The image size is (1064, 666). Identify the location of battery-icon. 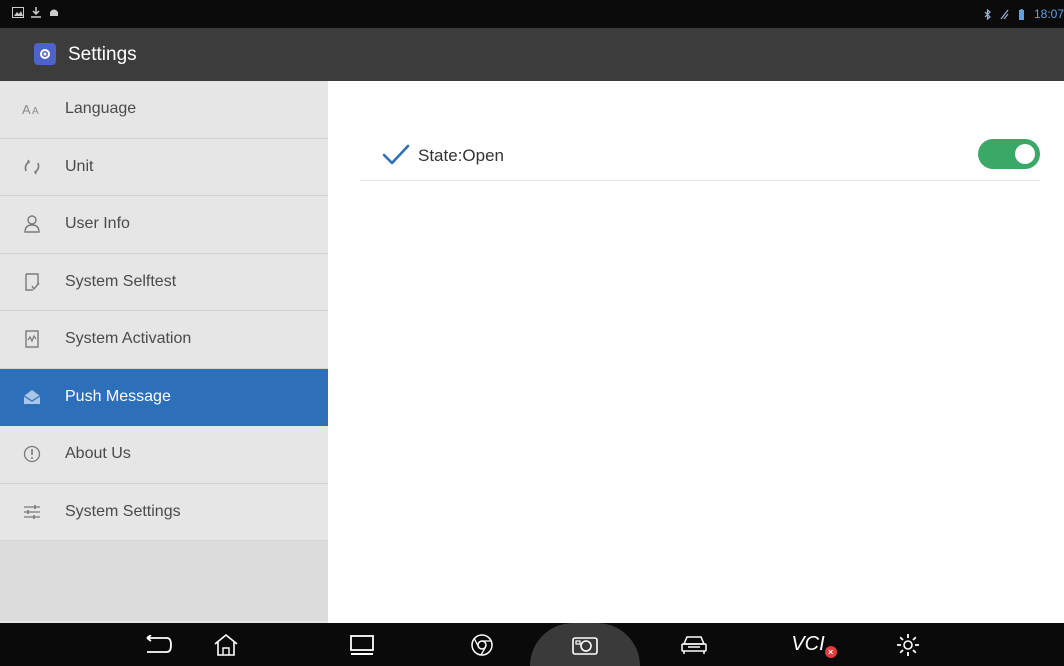
(1021, 14).